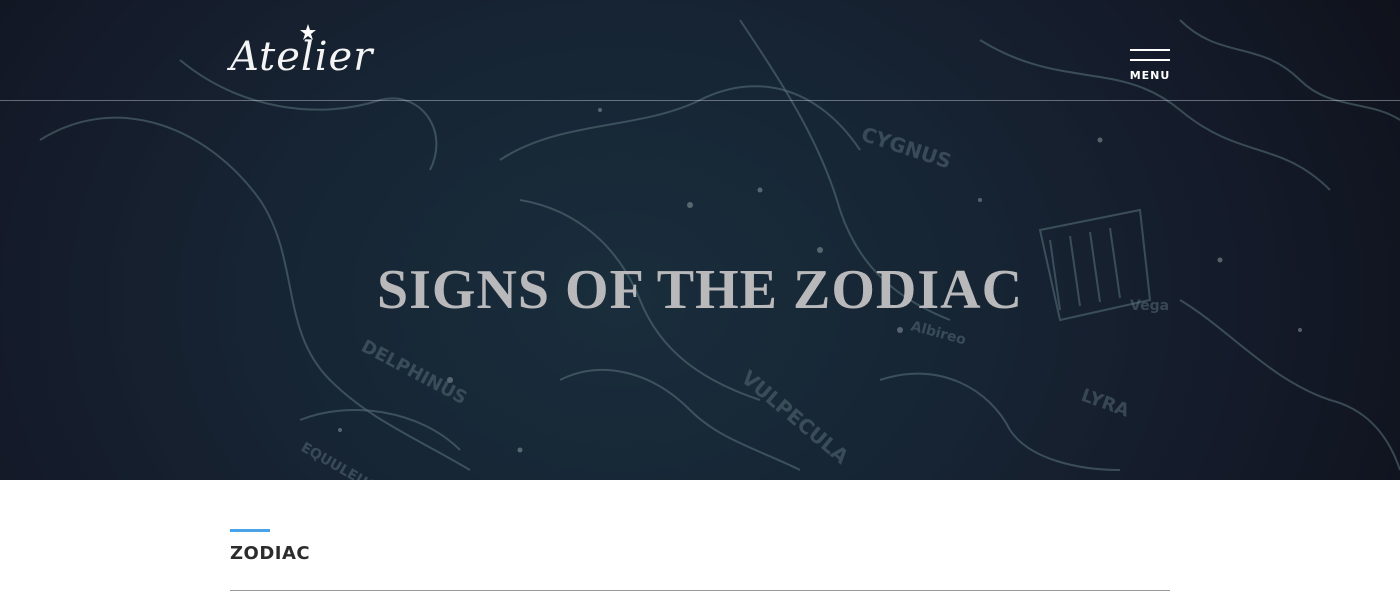 This screenshot has width=1400, height=592. Describe the element at coordinates (1150, 50) in the screenshot. I see `hamburger-icon` at that location.